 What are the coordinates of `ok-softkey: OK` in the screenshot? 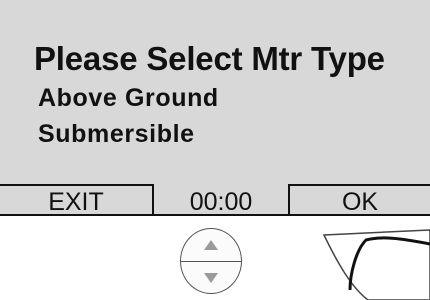 It's located at (359, 200).